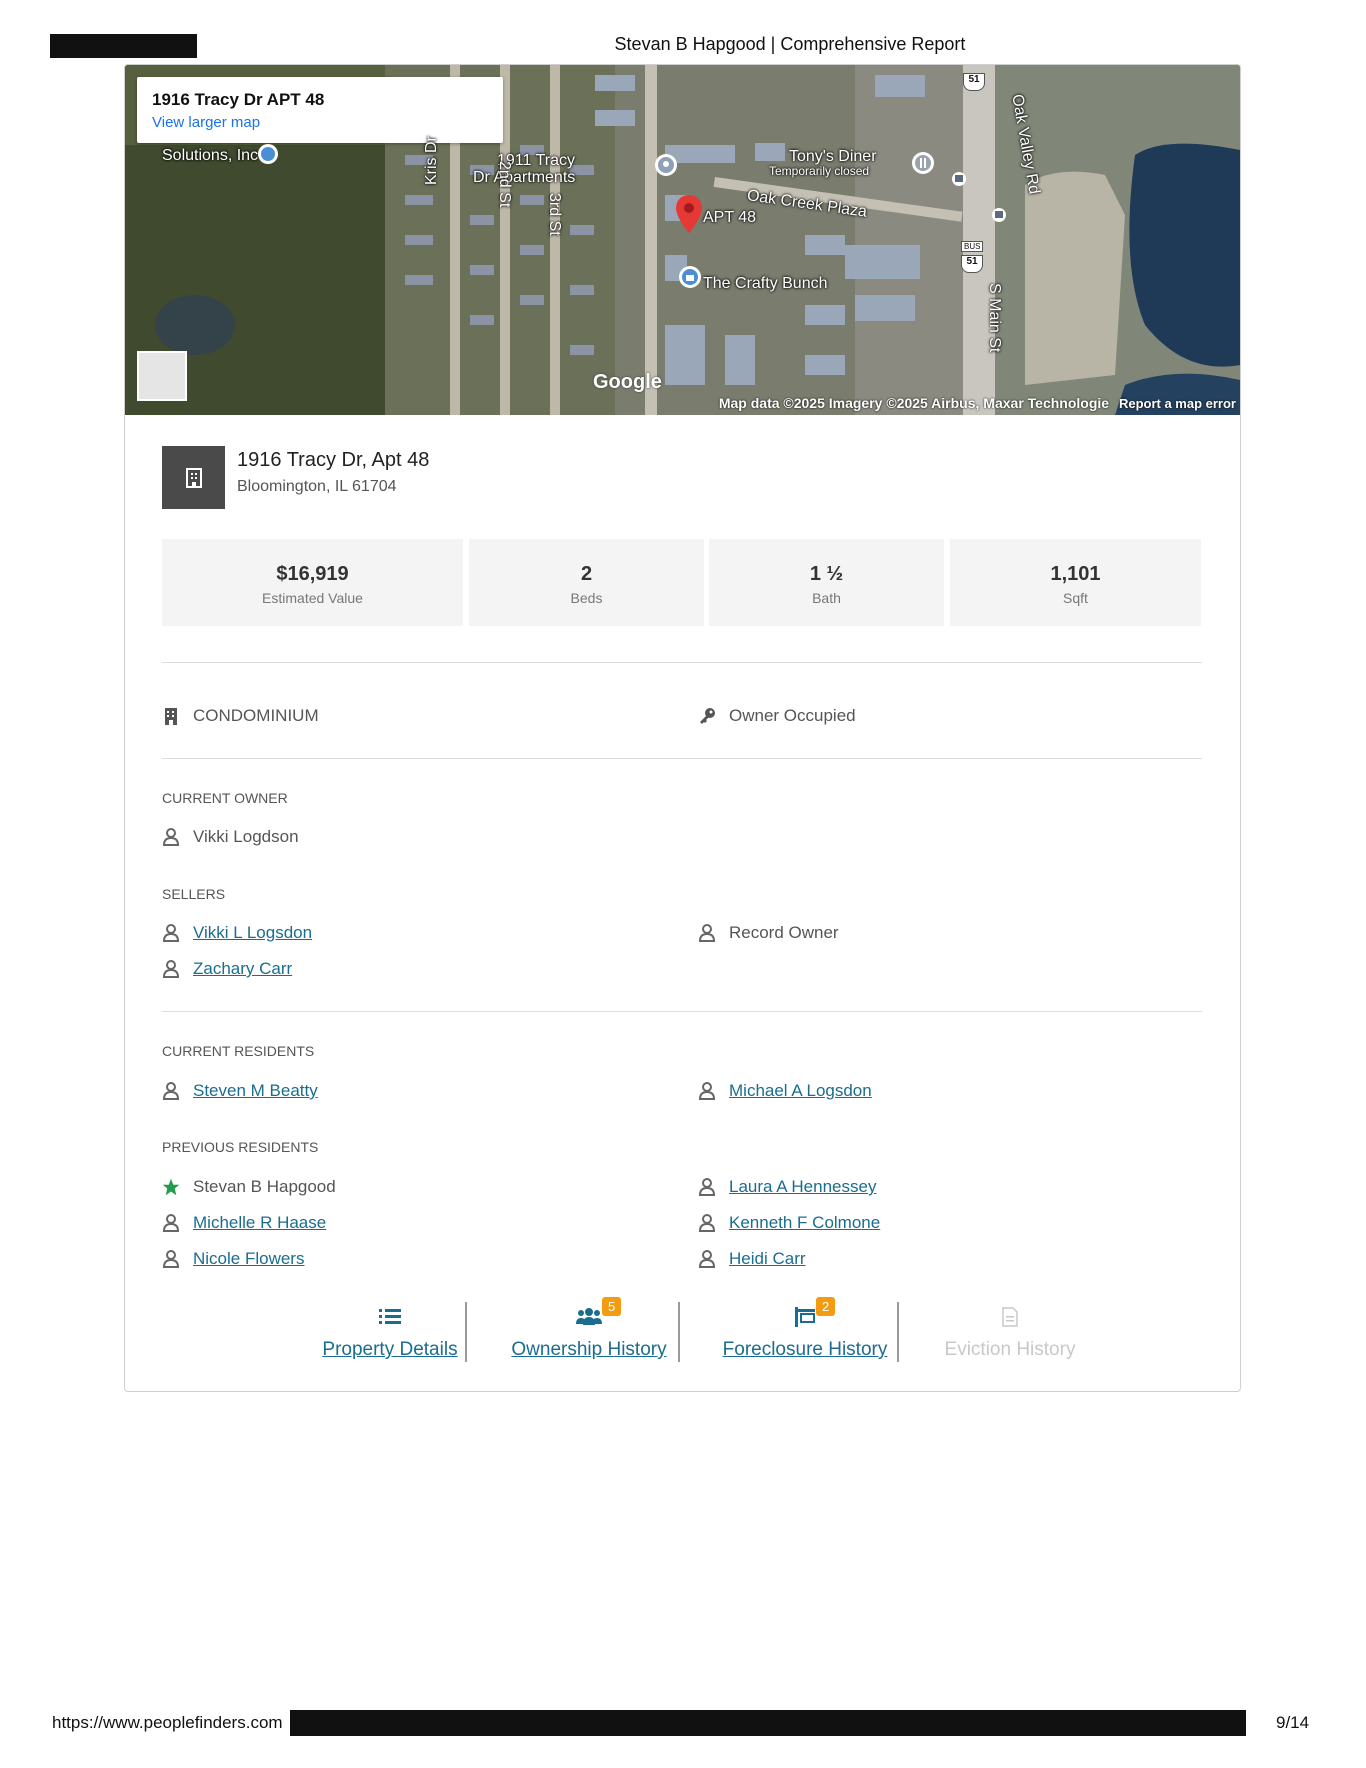  What do you see at coordinates (730, 217) in the screenshot?
I see `map-label-apt48: APT 48` at bounding box center [730, 217].